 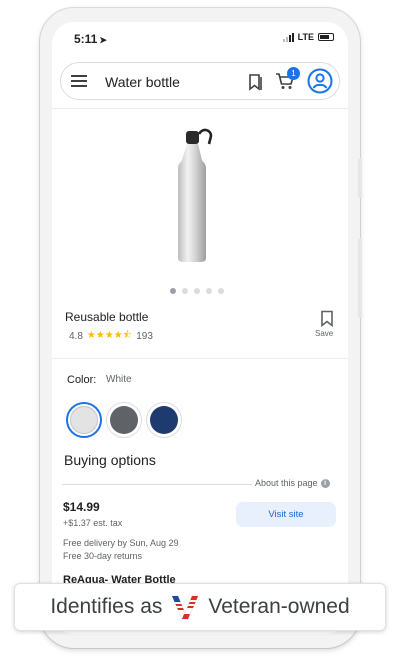 I want to click on color-swatch-navy, so click(x=164, y=420).